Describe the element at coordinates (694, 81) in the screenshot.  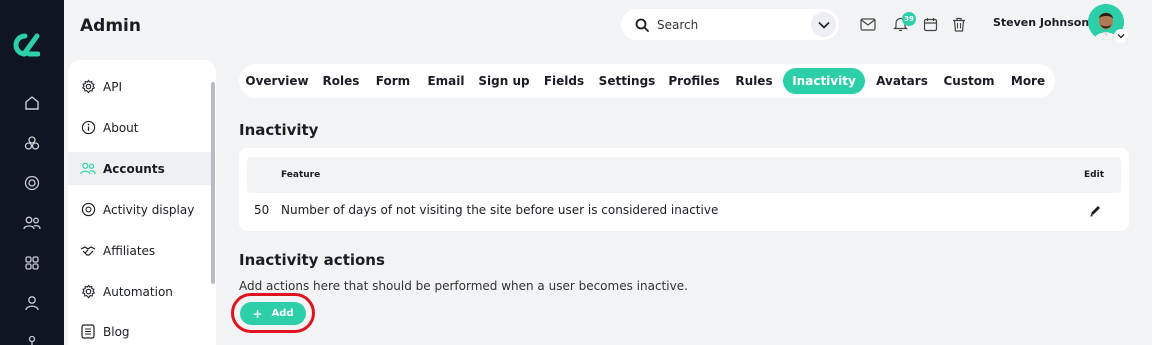
I see `tab-profiles: Profiles` at that location.